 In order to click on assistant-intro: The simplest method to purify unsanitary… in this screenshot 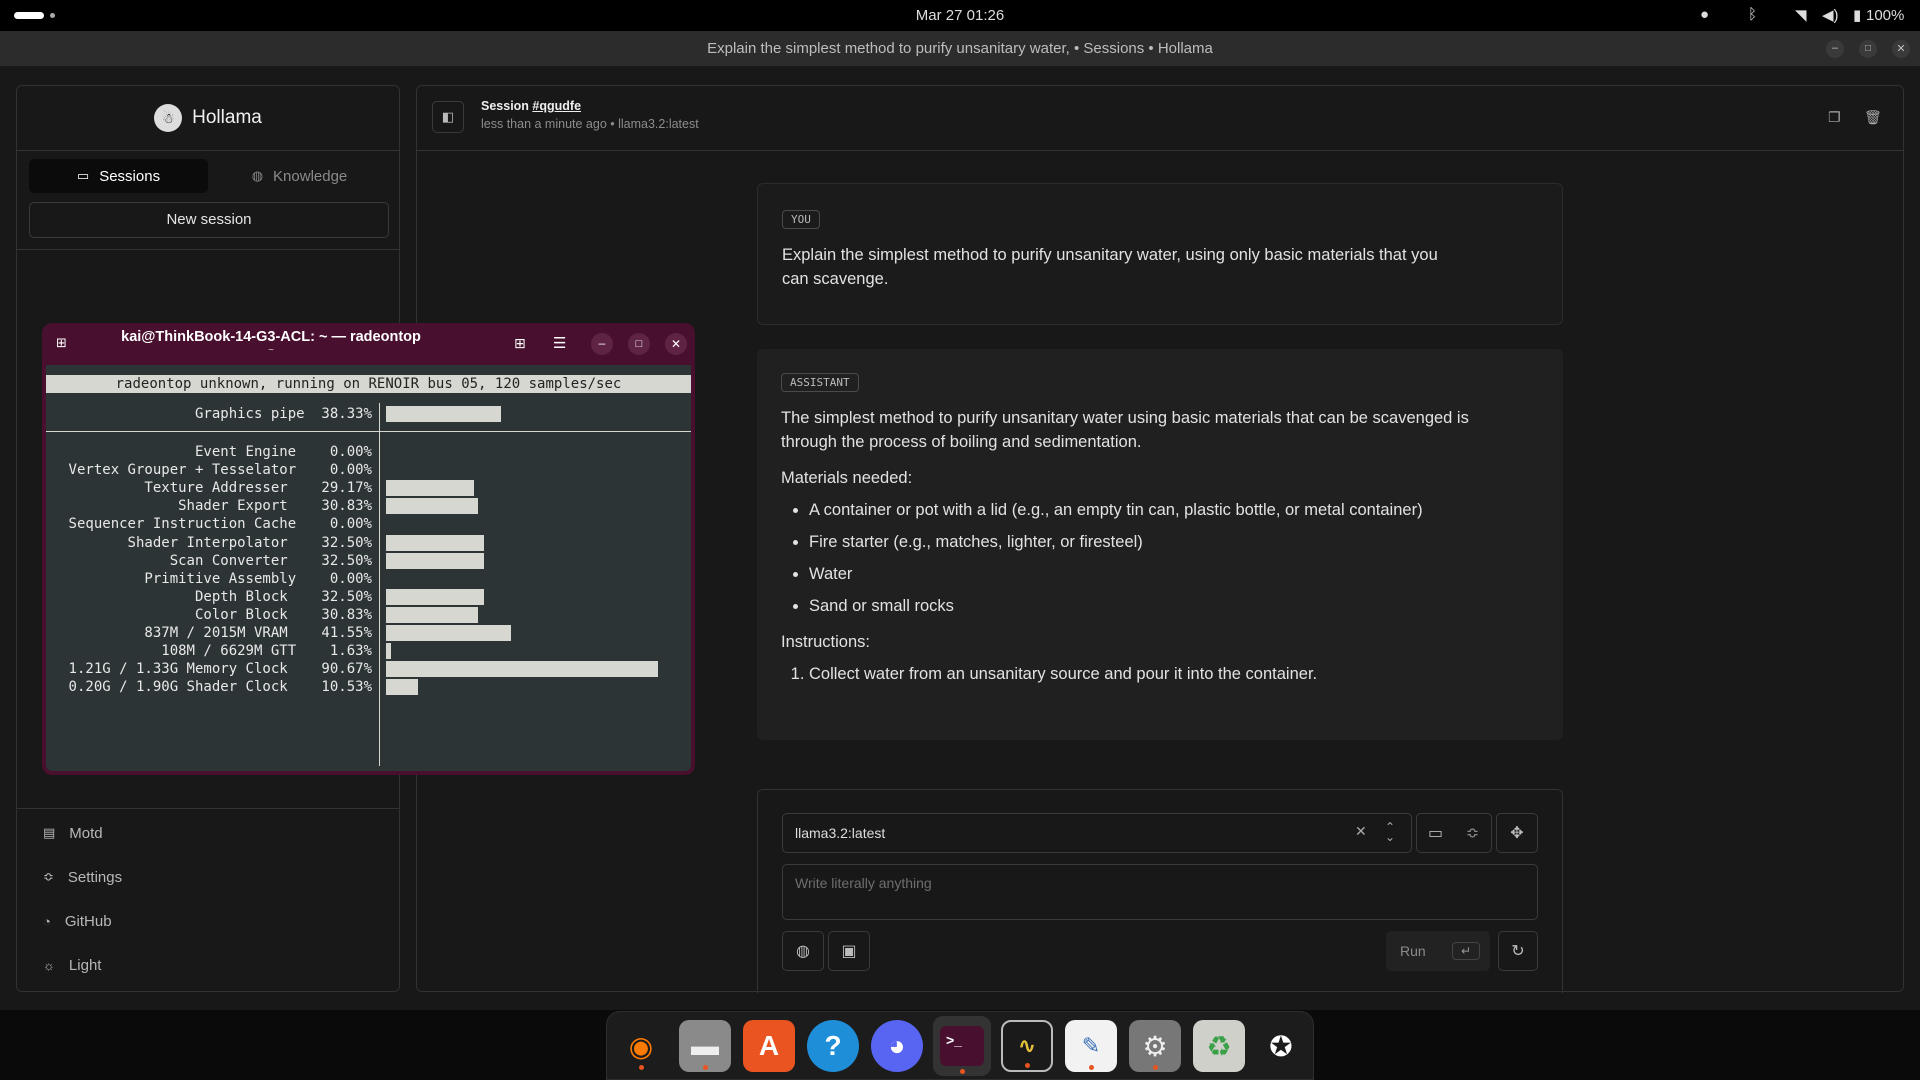, I will do `click(1125, 430)`.